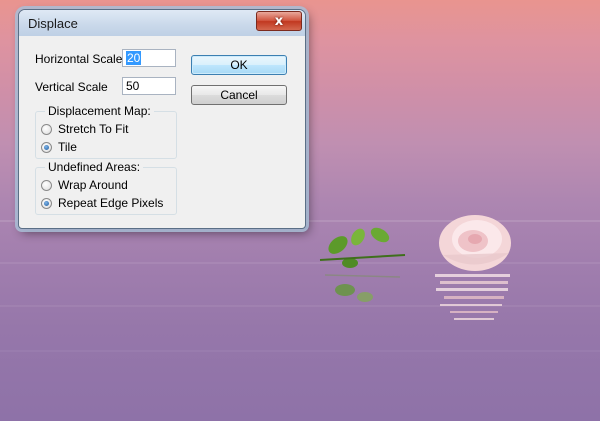  What do you see at coordinates (94, 167) in the screenshot?
I see `undefined-areas-title: Undefined Areas:` at bounding box center [94, 167].